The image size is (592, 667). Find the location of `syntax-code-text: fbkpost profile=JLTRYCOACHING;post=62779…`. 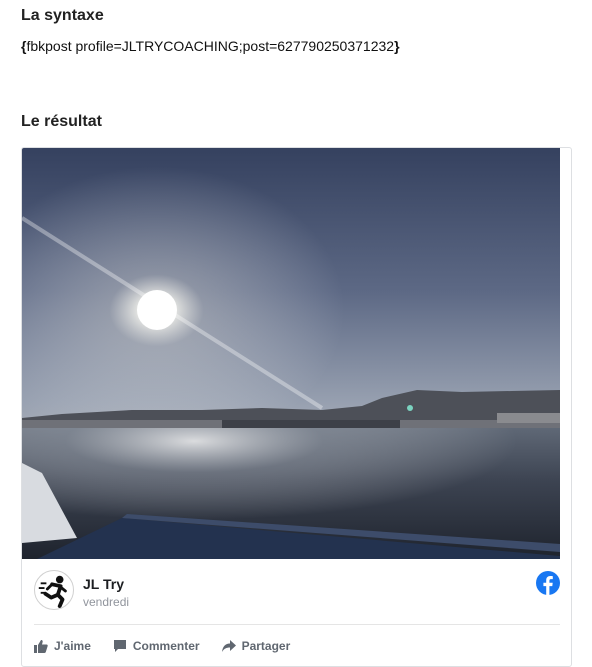

syntax-code-text: fbkpost profile=JLTRYCOACHING;post=62779… is located at coordinates (210, 46).